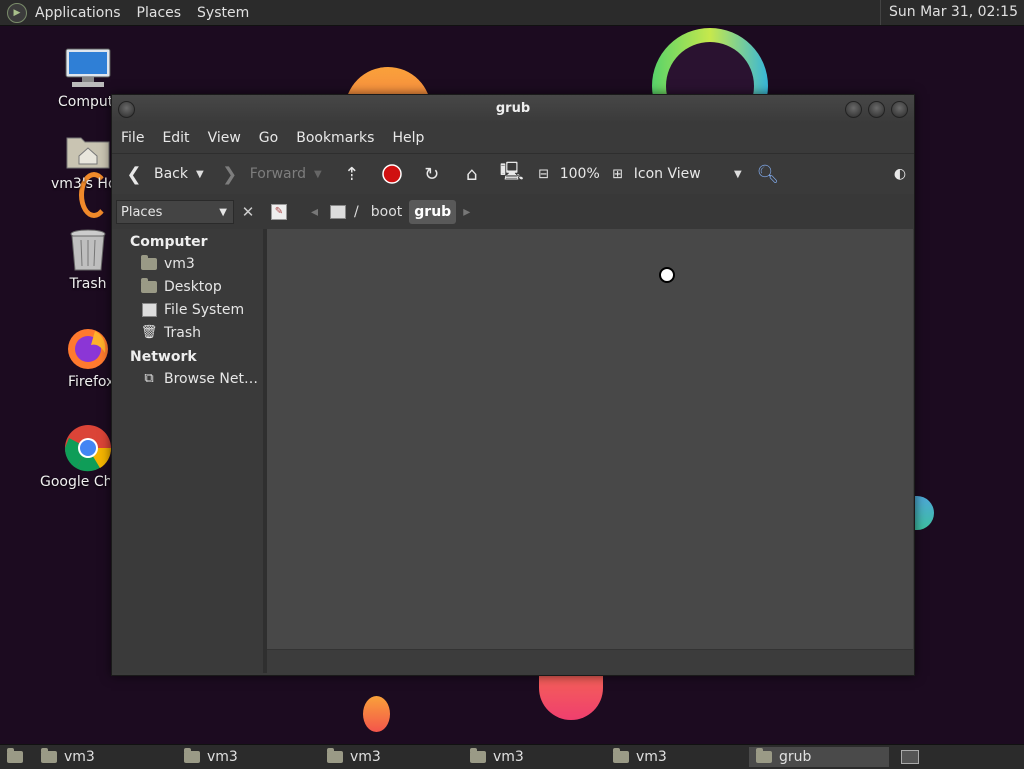  I want to click on busy-cursor-icon, so click(667, 275).